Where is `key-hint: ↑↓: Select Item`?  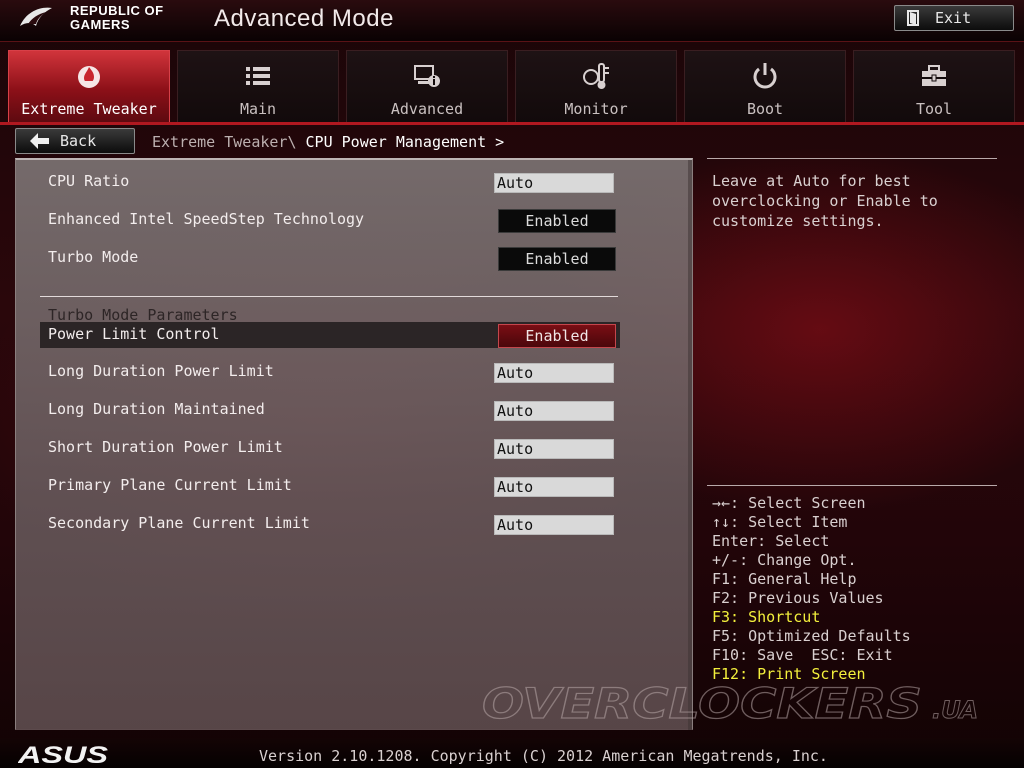 key-hint: ↑↓: Select Item is located at coordinates (780, 522).